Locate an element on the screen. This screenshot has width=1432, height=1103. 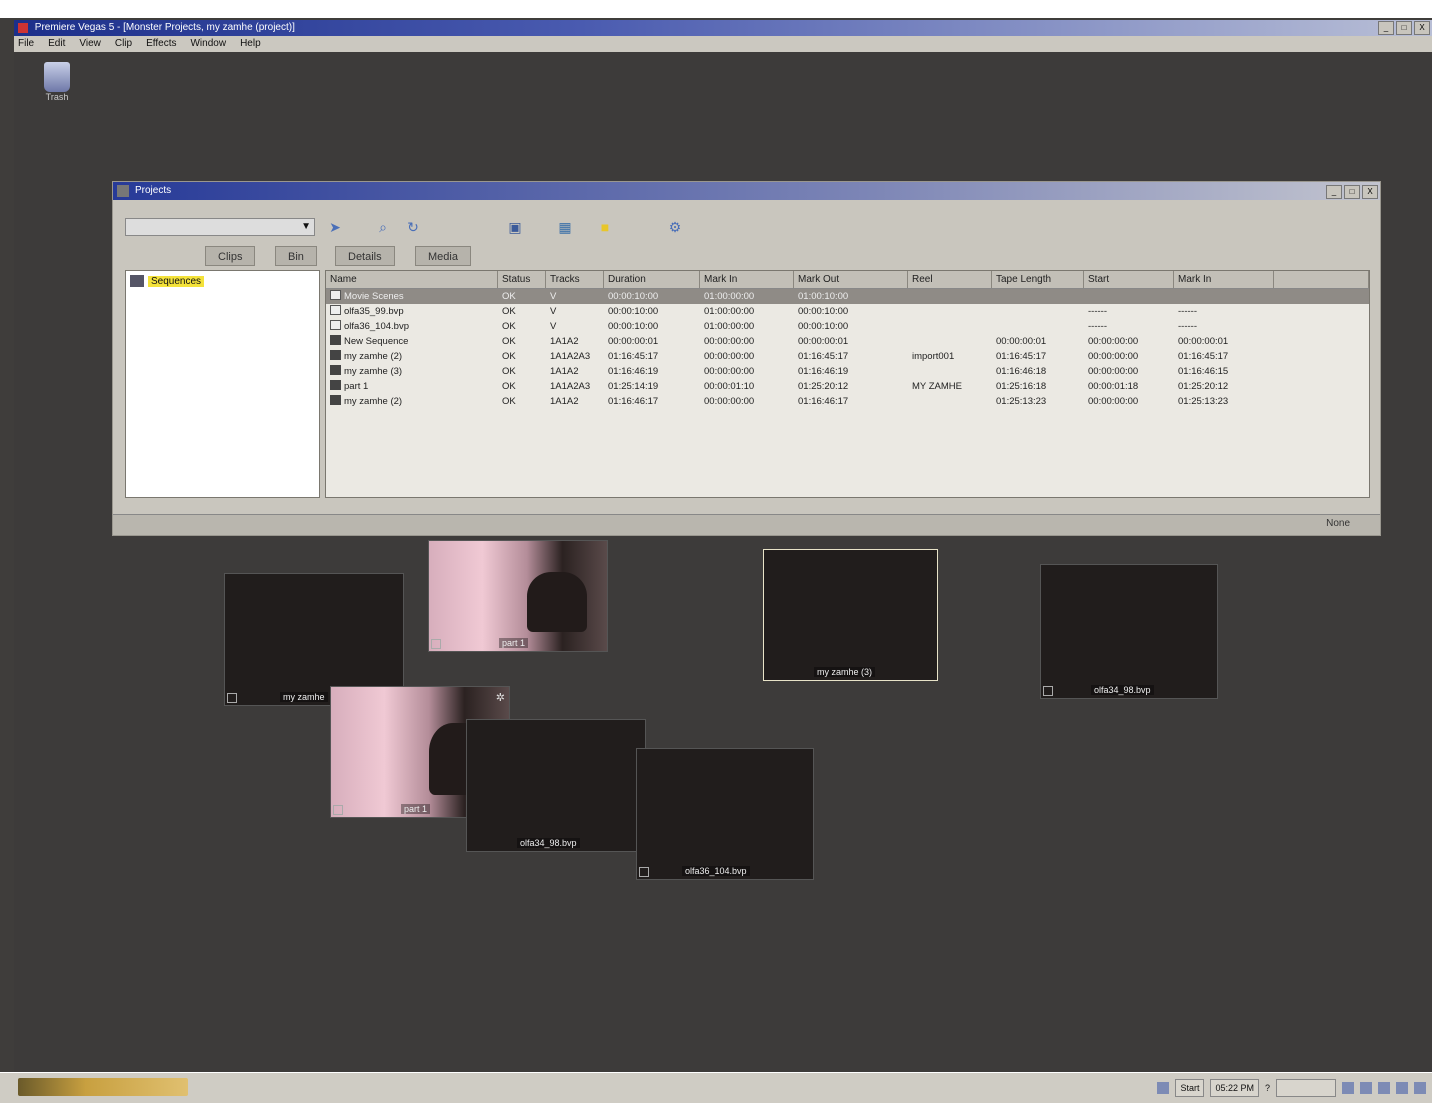
cell-text: 00:00:00:01 is located at coordinates (633, 341).